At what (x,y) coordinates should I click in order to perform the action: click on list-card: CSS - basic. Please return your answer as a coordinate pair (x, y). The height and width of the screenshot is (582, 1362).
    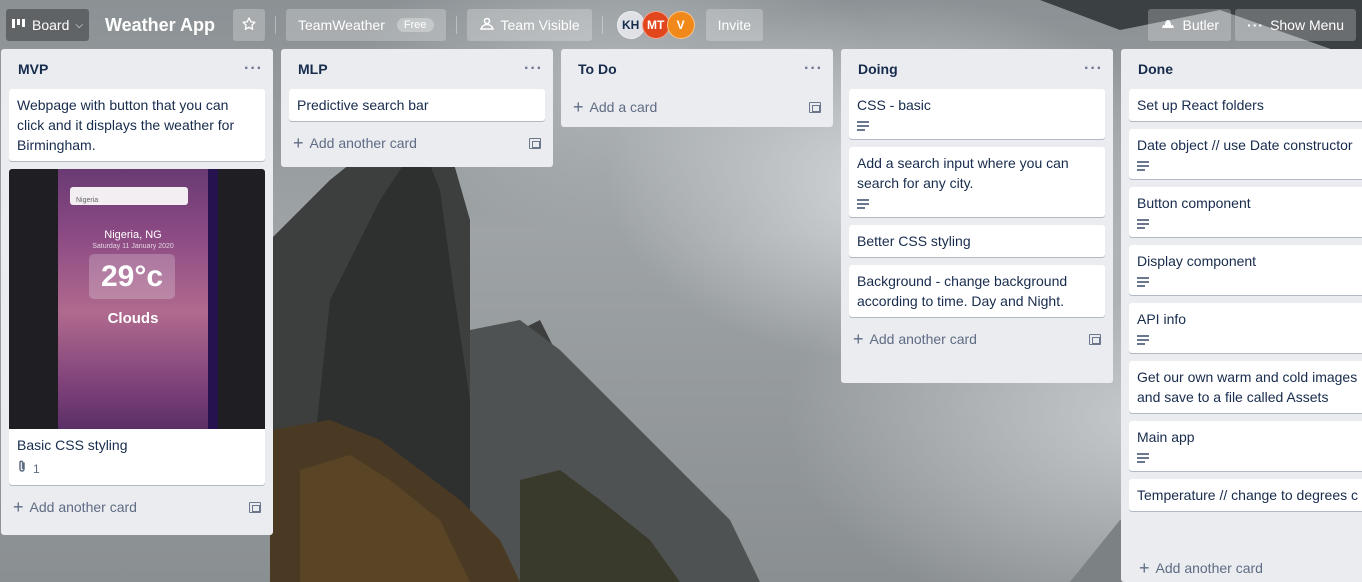
    Looking at the image, I should click on (977, 114).